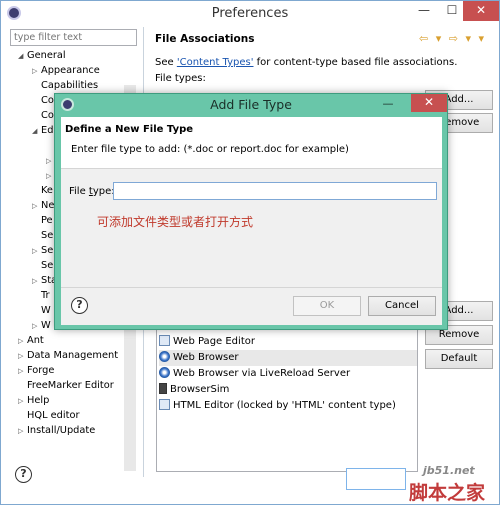  What do you see at coordinates (36, 370) in the screenshot?
I see `tree-item-forge: ▷ Forge` at bounding box center [36, 370].